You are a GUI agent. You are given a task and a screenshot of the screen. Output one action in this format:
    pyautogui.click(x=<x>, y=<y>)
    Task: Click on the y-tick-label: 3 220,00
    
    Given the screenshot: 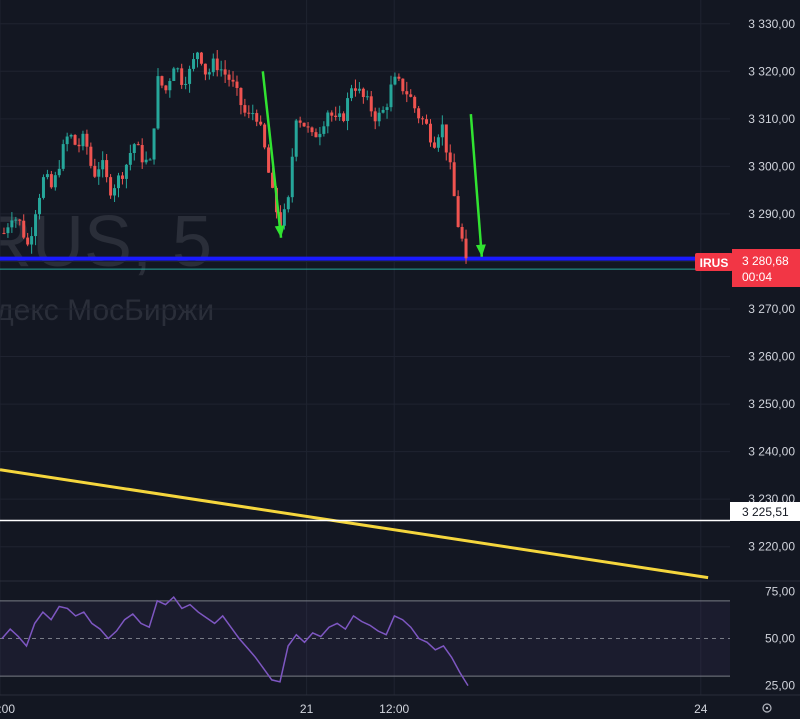 What is the action you would take?
    pyautogui.click(x=771, y=547)
    